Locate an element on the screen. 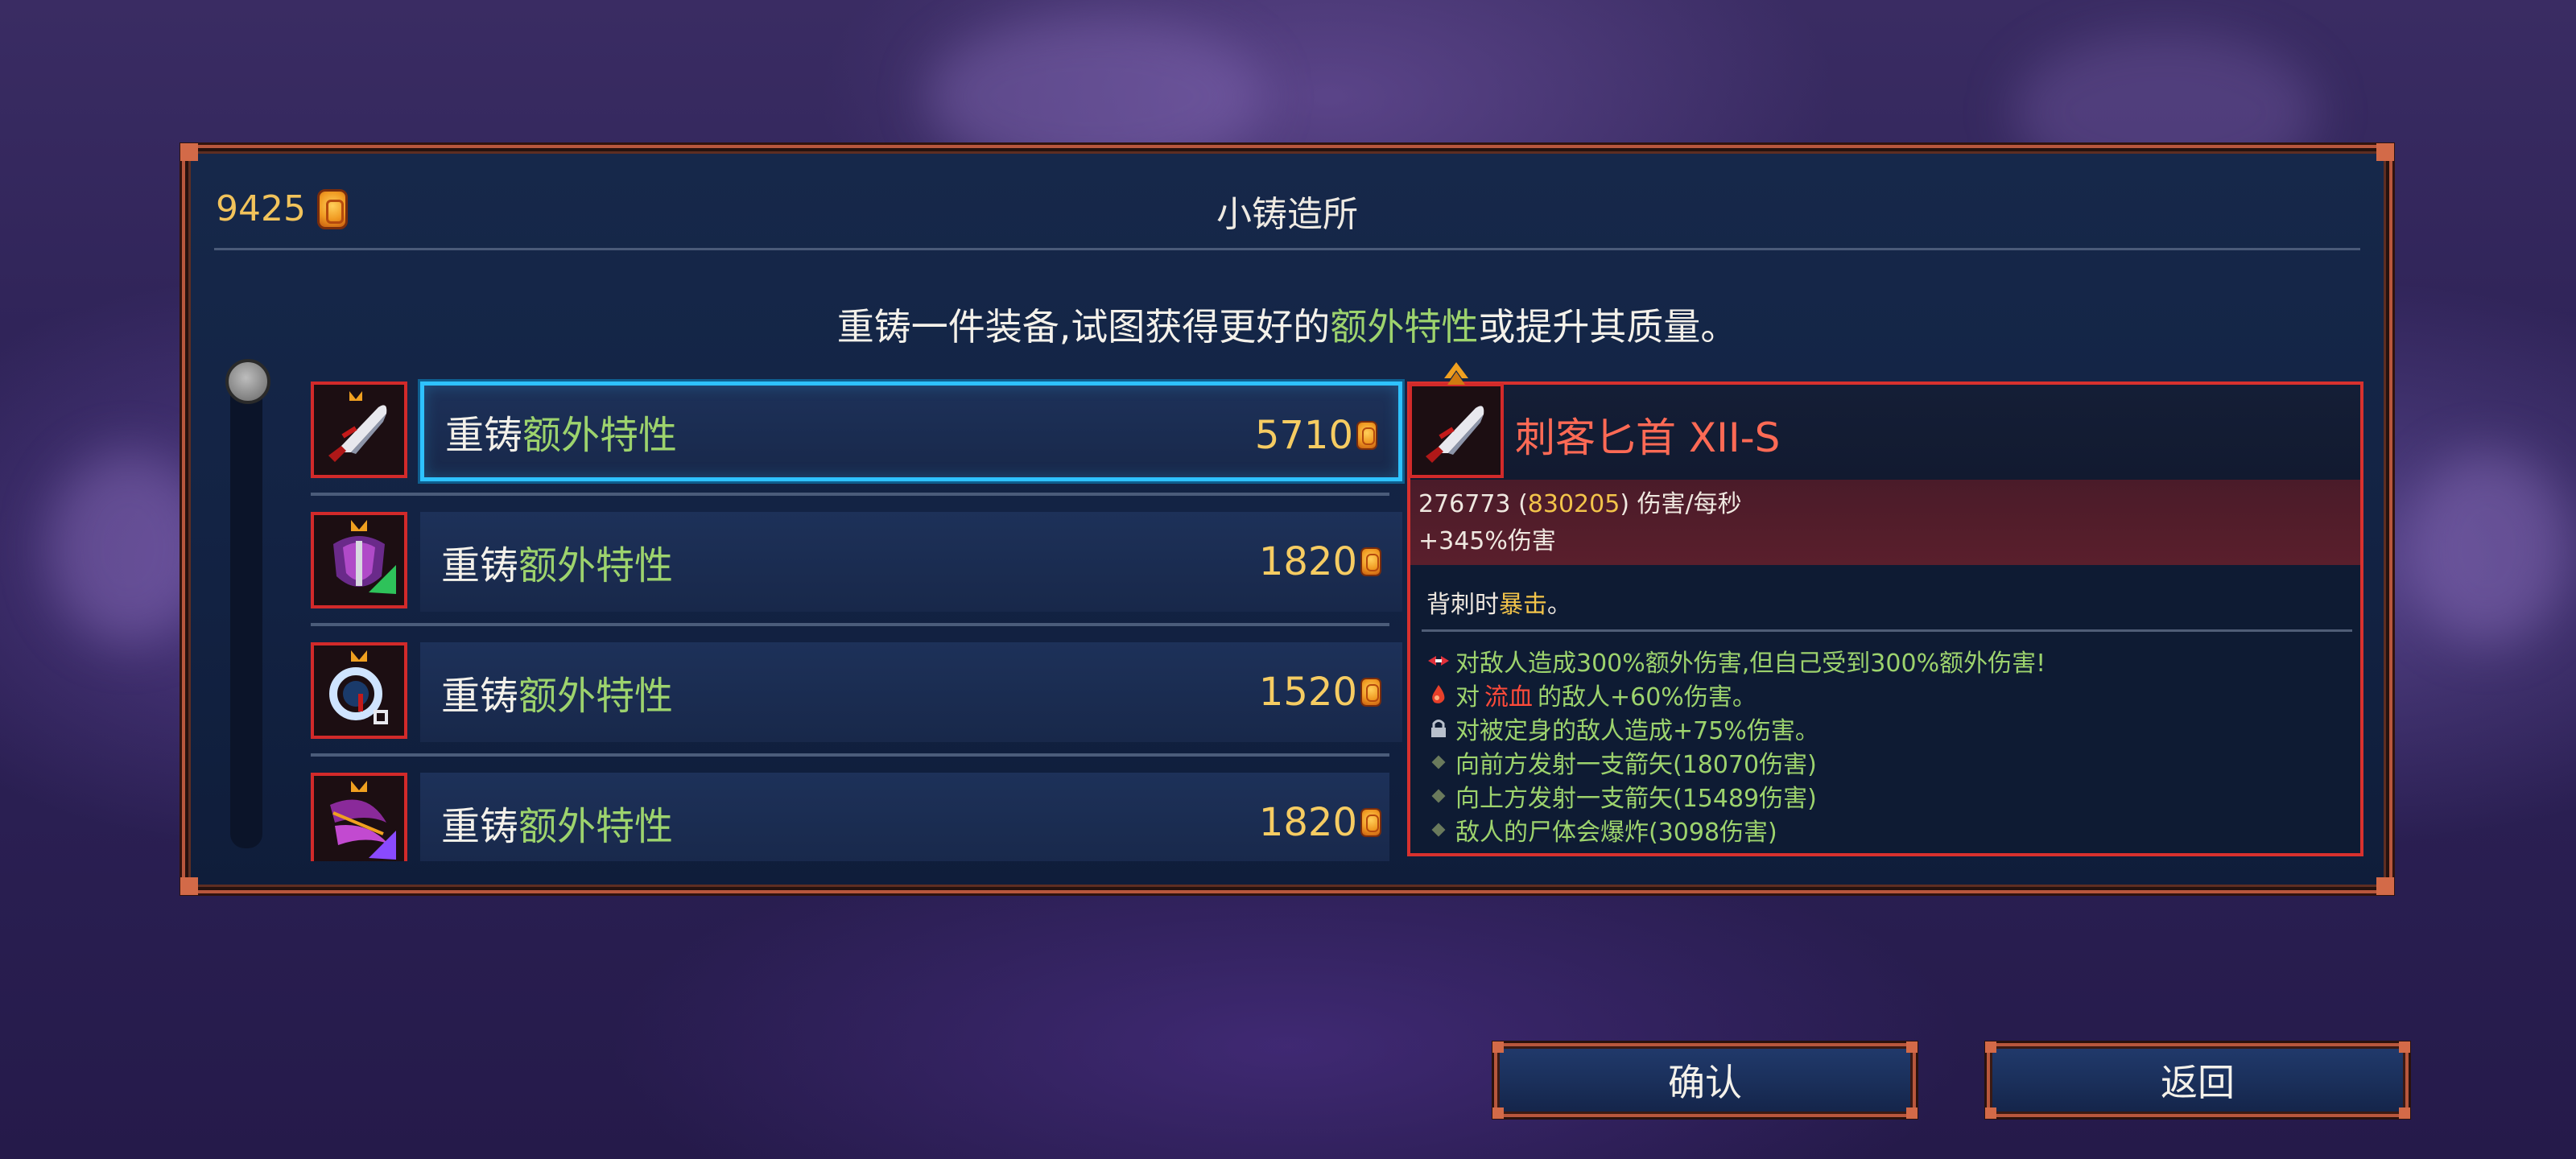 The width and height of the screenshot is (2576, 1159). reforge-price: 5710 is located at coordinates (1316, 435).